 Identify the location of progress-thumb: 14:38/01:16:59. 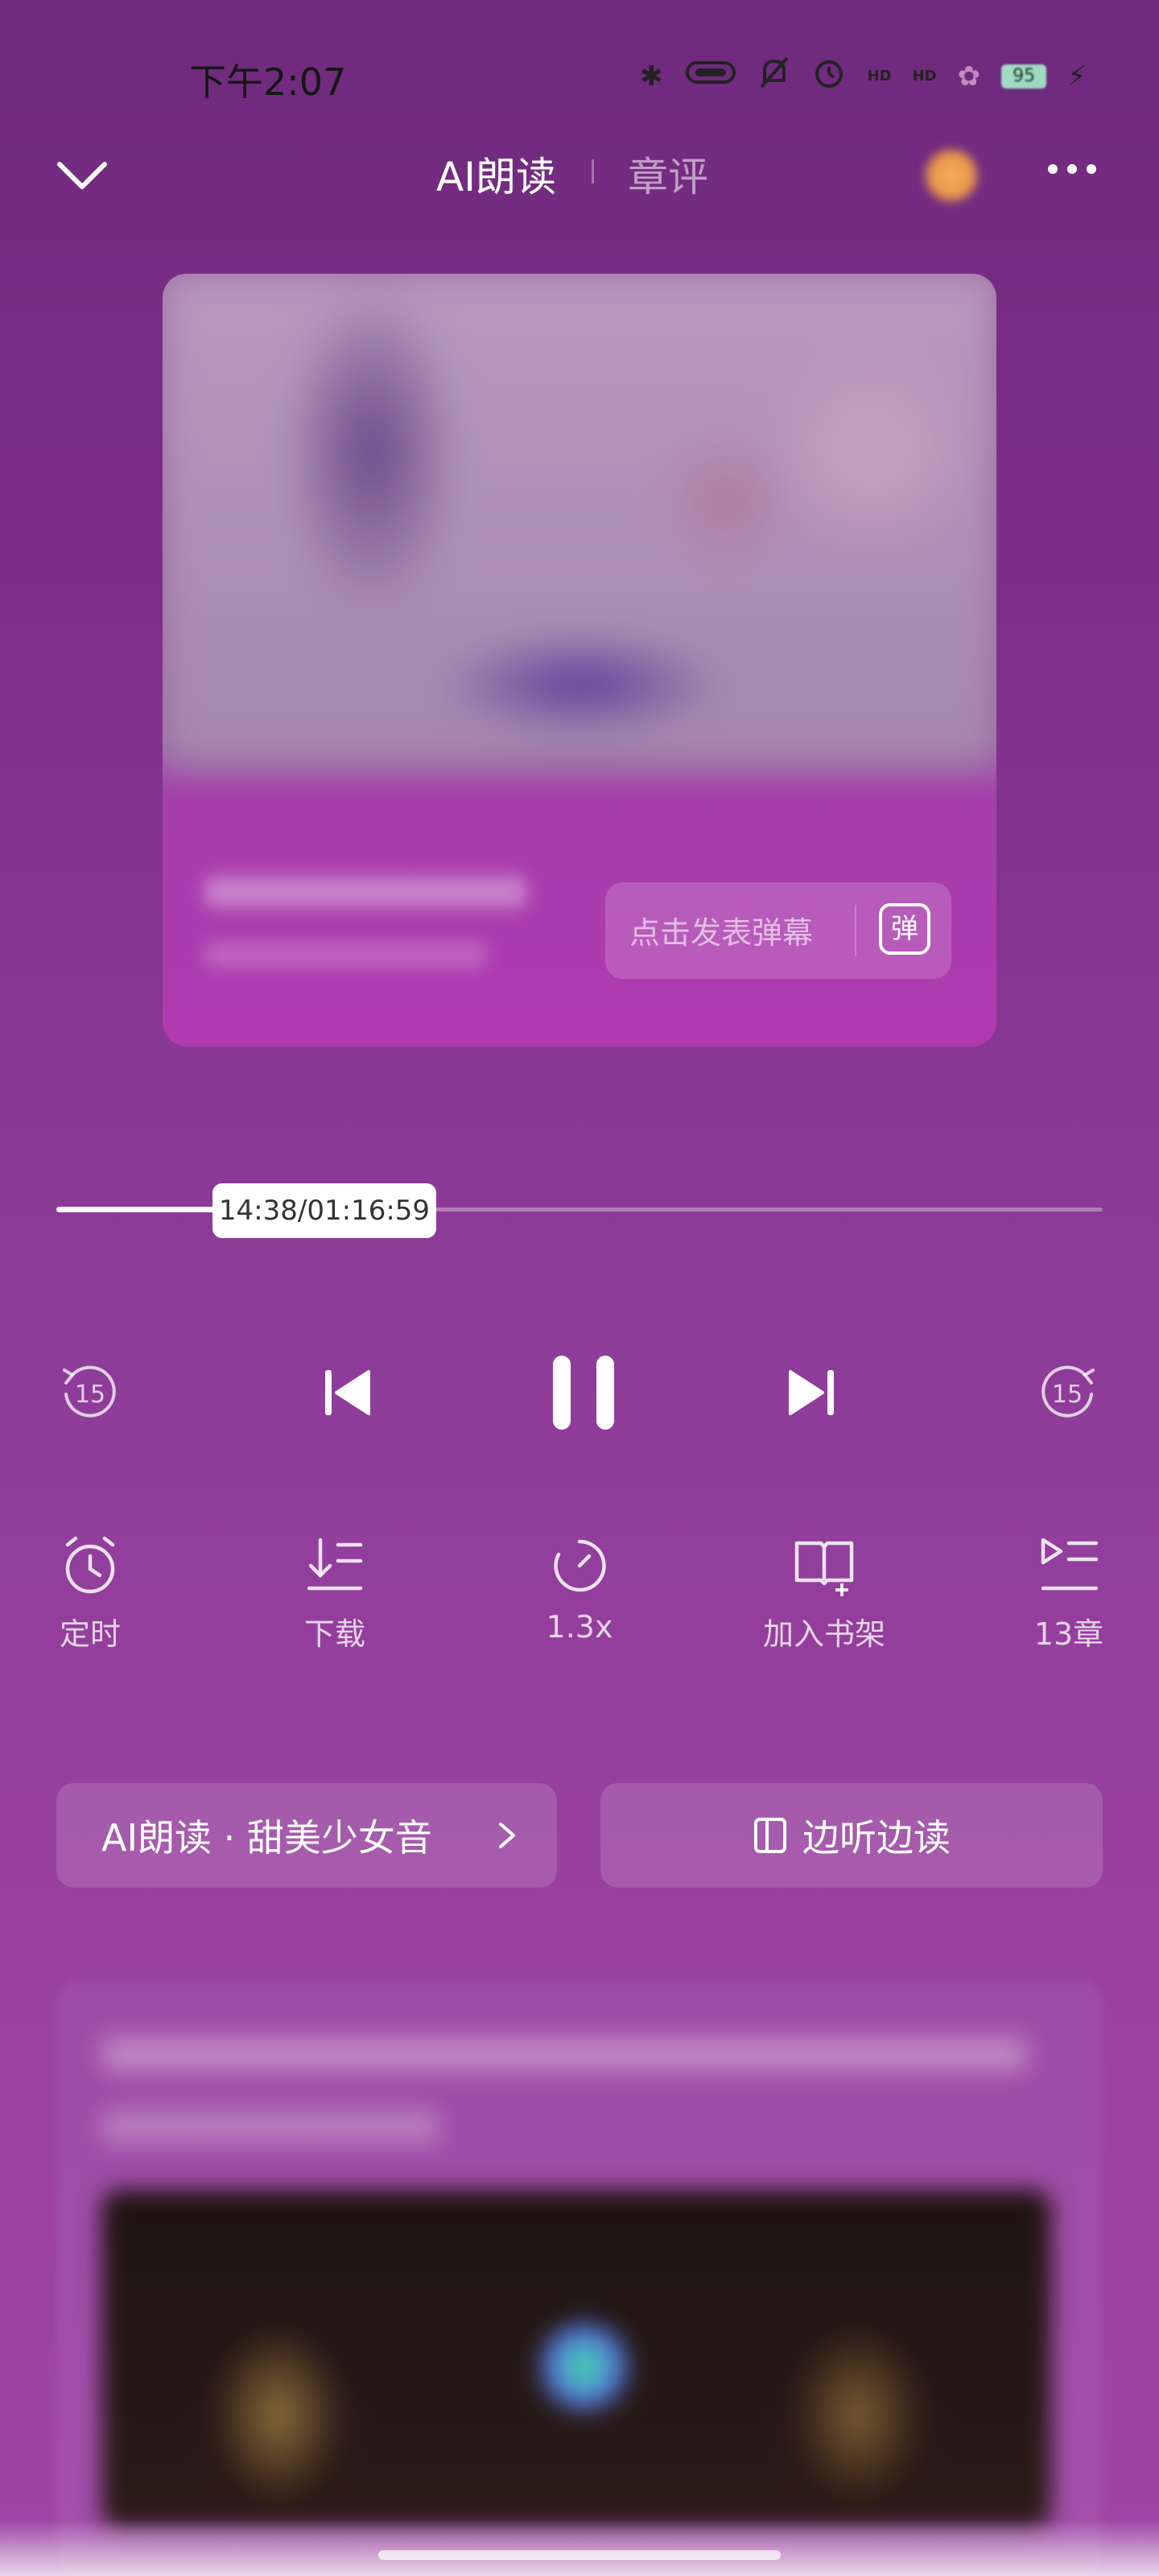
(324, 1210).